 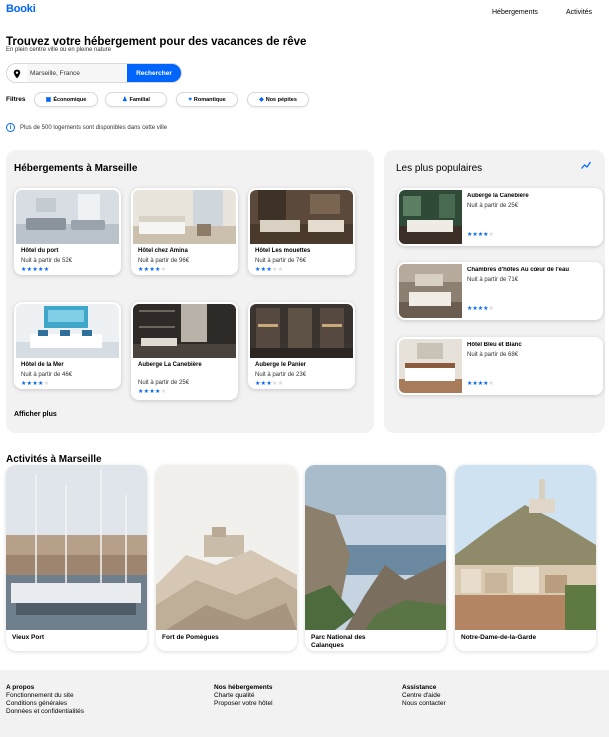 What do you see at coordinates (47, 261) in the screenshot?
I see `lodging-price: Nuit à partir de 52€` at bounding box center [47, 261].